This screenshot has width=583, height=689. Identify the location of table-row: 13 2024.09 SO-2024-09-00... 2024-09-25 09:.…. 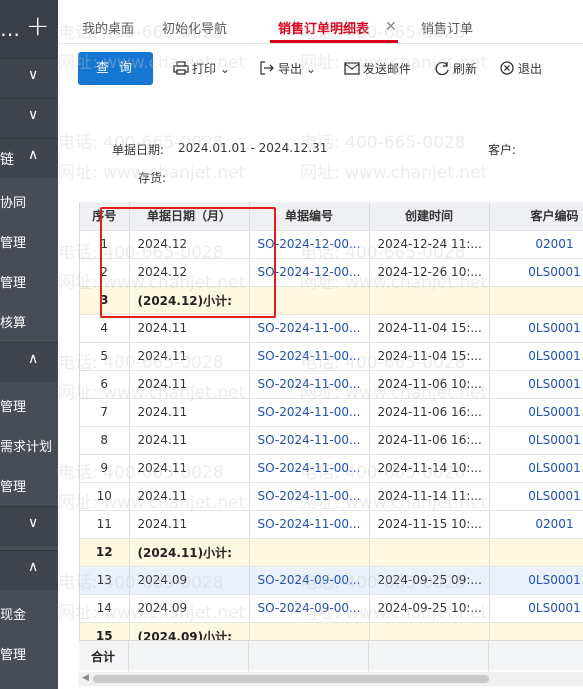
(331, 580).